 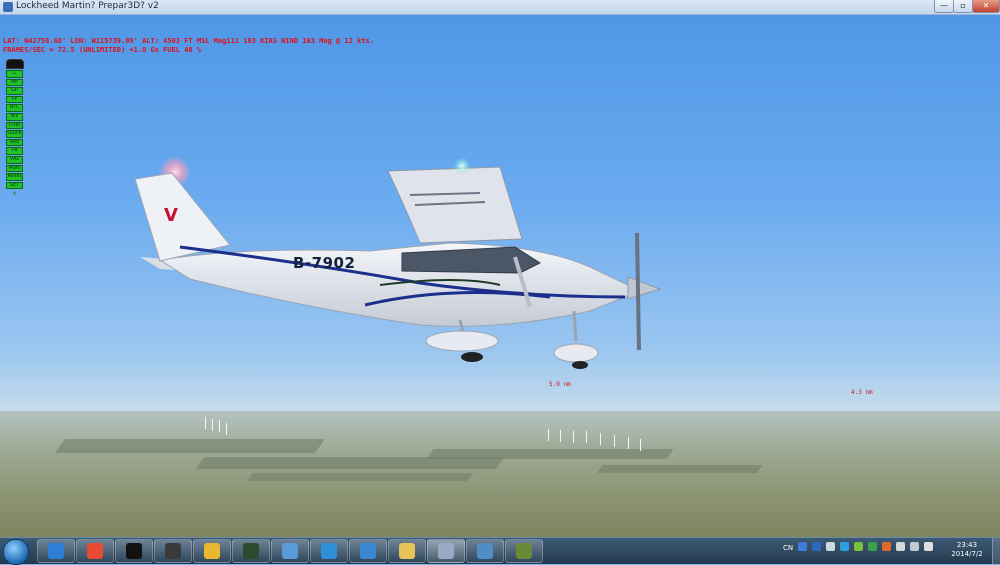 I want to click on qq-icon, so click(x=134, y=551).